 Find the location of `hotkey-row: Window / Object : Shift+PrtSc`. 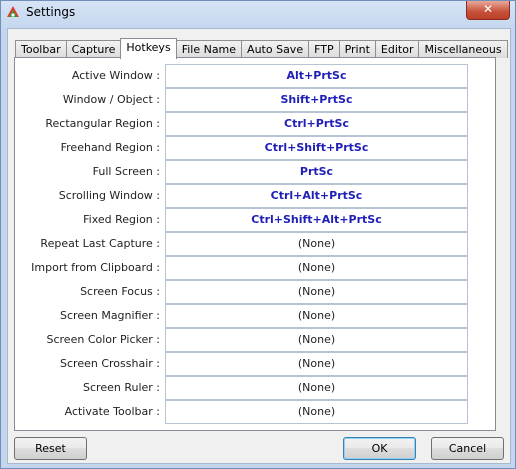

hotkey-row: Window / Object : Shift+PrtSc is located at coordinates (255, 100).